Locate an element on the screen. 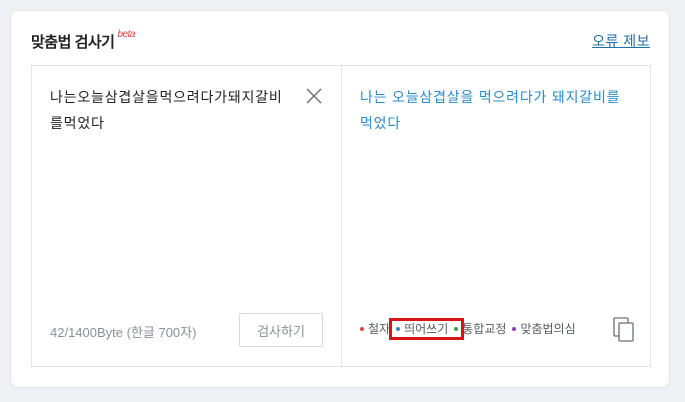 The width and height of the screenshot is (685, 402). title-text: 맞춤법 검사기 is located at coordinates (73, 42).